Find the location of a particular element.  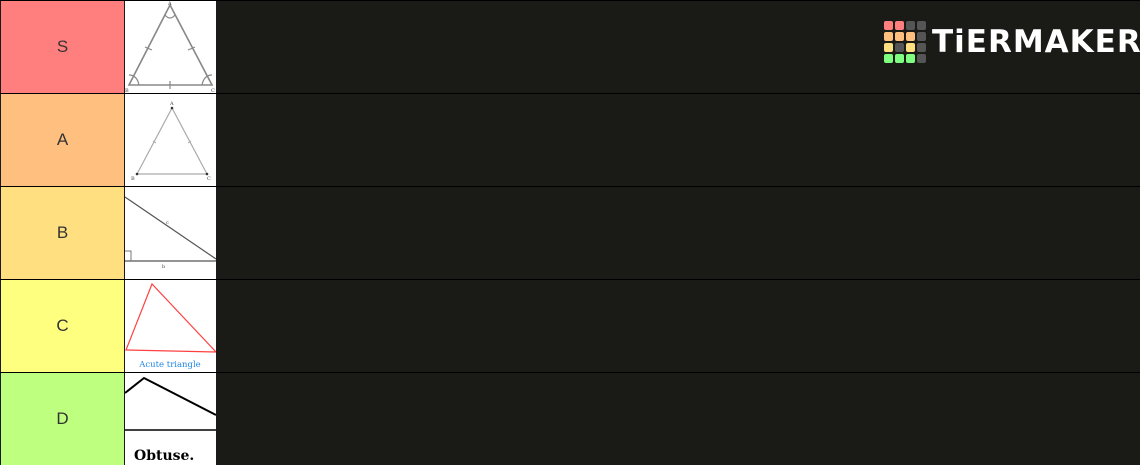

tier-item-equilateral-marked: A B C is located at coordinates (170, 47).